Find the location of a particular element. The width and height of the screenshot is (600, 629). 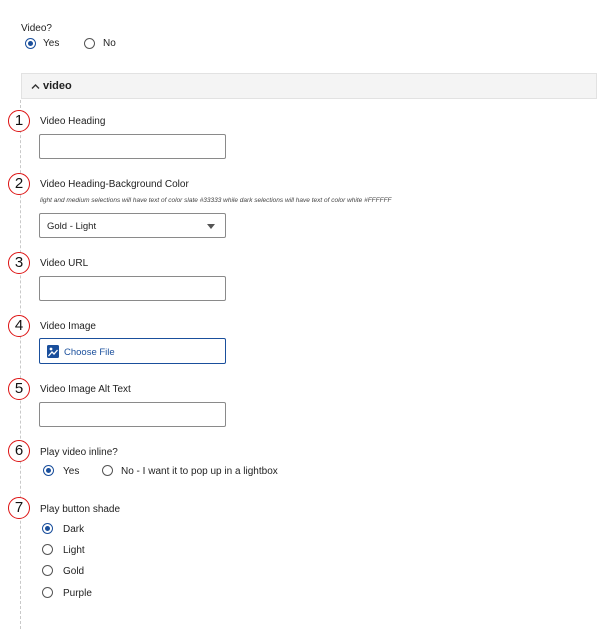

shade-dark-radio is located at coordinates (47, 528).